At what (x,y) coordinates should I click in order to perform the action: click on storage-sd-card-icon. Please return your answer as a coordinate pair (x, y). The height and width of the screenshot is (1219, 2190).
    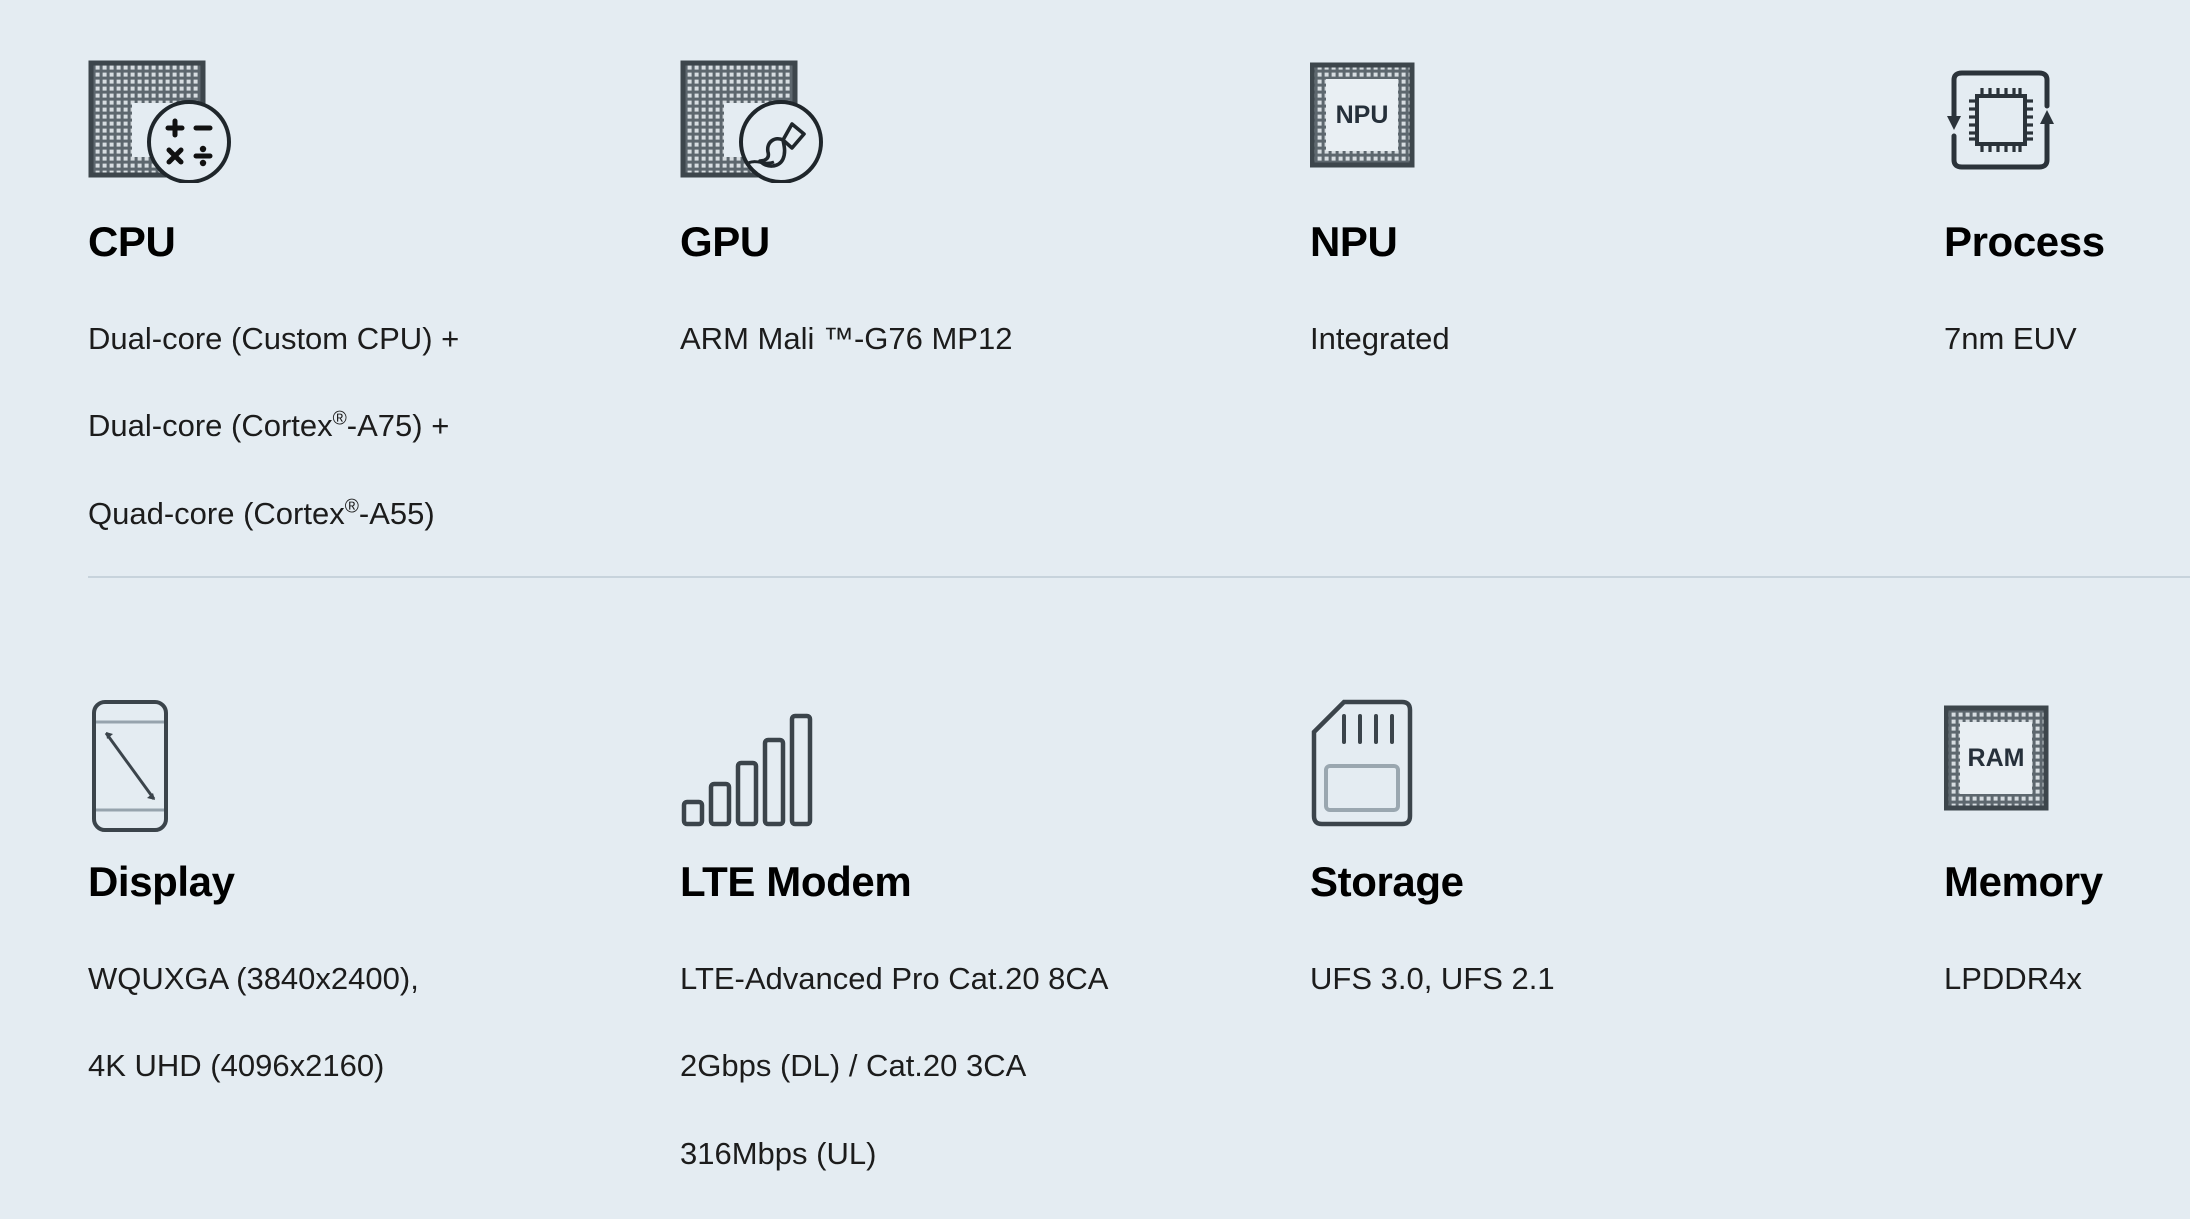
    Looking at the image, I should click on (1613, 764).